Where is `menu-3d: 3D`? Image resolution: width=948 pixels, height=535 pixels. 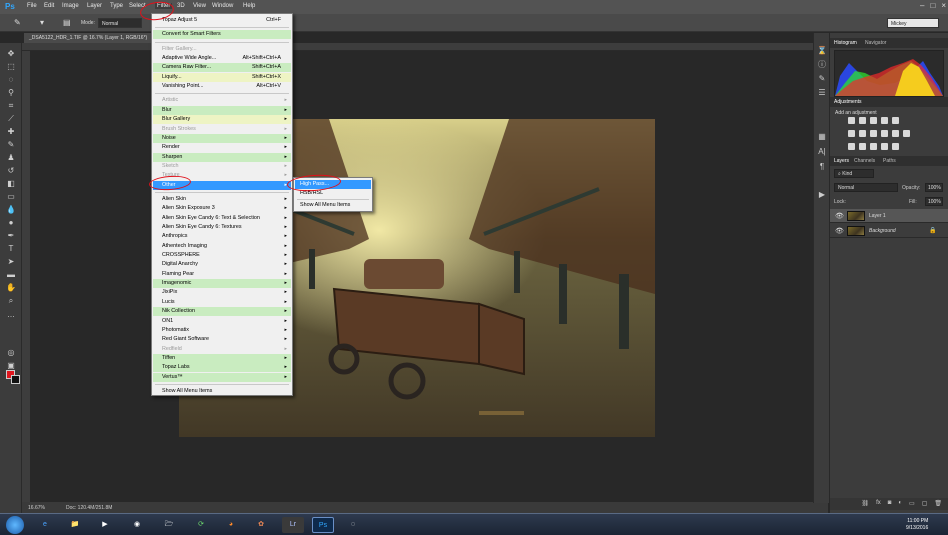
menu-3d: 3D is located at coordinates (181, 6).